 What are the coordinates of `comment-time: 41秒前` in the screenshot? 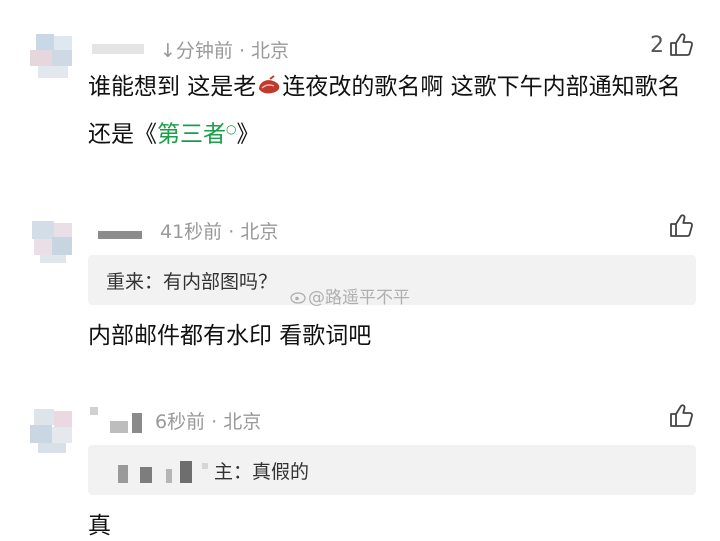 It's located at (191, 232).